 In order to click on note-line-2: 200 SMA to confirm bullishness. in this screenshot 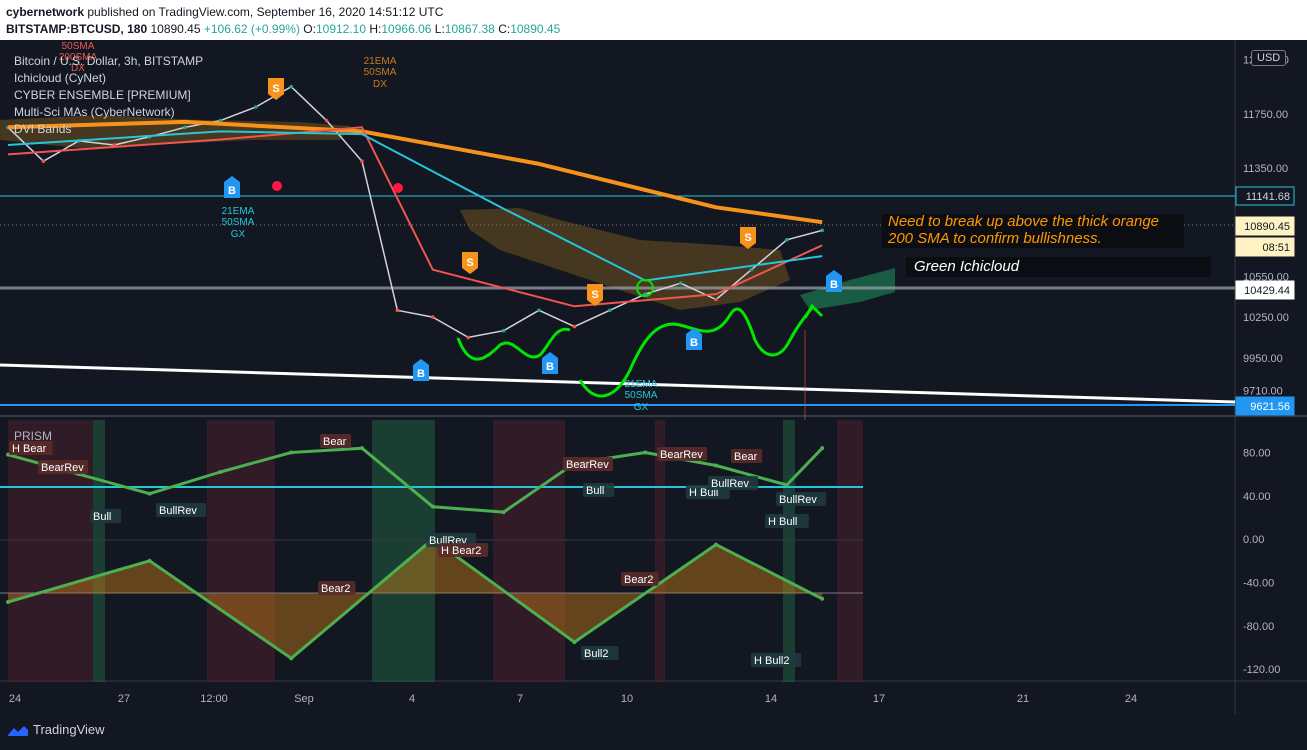, I will do `click(995, 238)`.